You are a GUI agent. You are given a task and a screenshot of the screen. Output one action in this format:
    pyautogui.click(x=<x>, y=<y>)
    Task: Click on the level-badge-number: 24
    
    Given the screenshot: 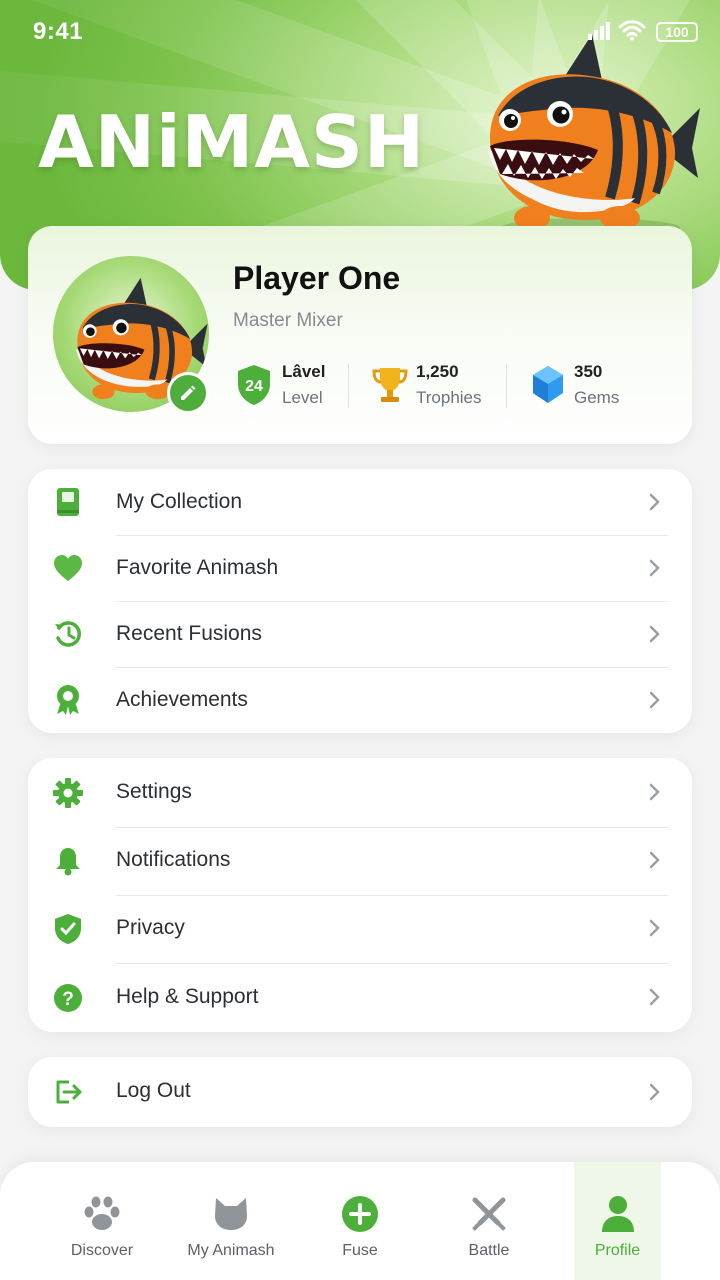 What is the action you would take?
    pyautogui.click(x=254, y=386)
    